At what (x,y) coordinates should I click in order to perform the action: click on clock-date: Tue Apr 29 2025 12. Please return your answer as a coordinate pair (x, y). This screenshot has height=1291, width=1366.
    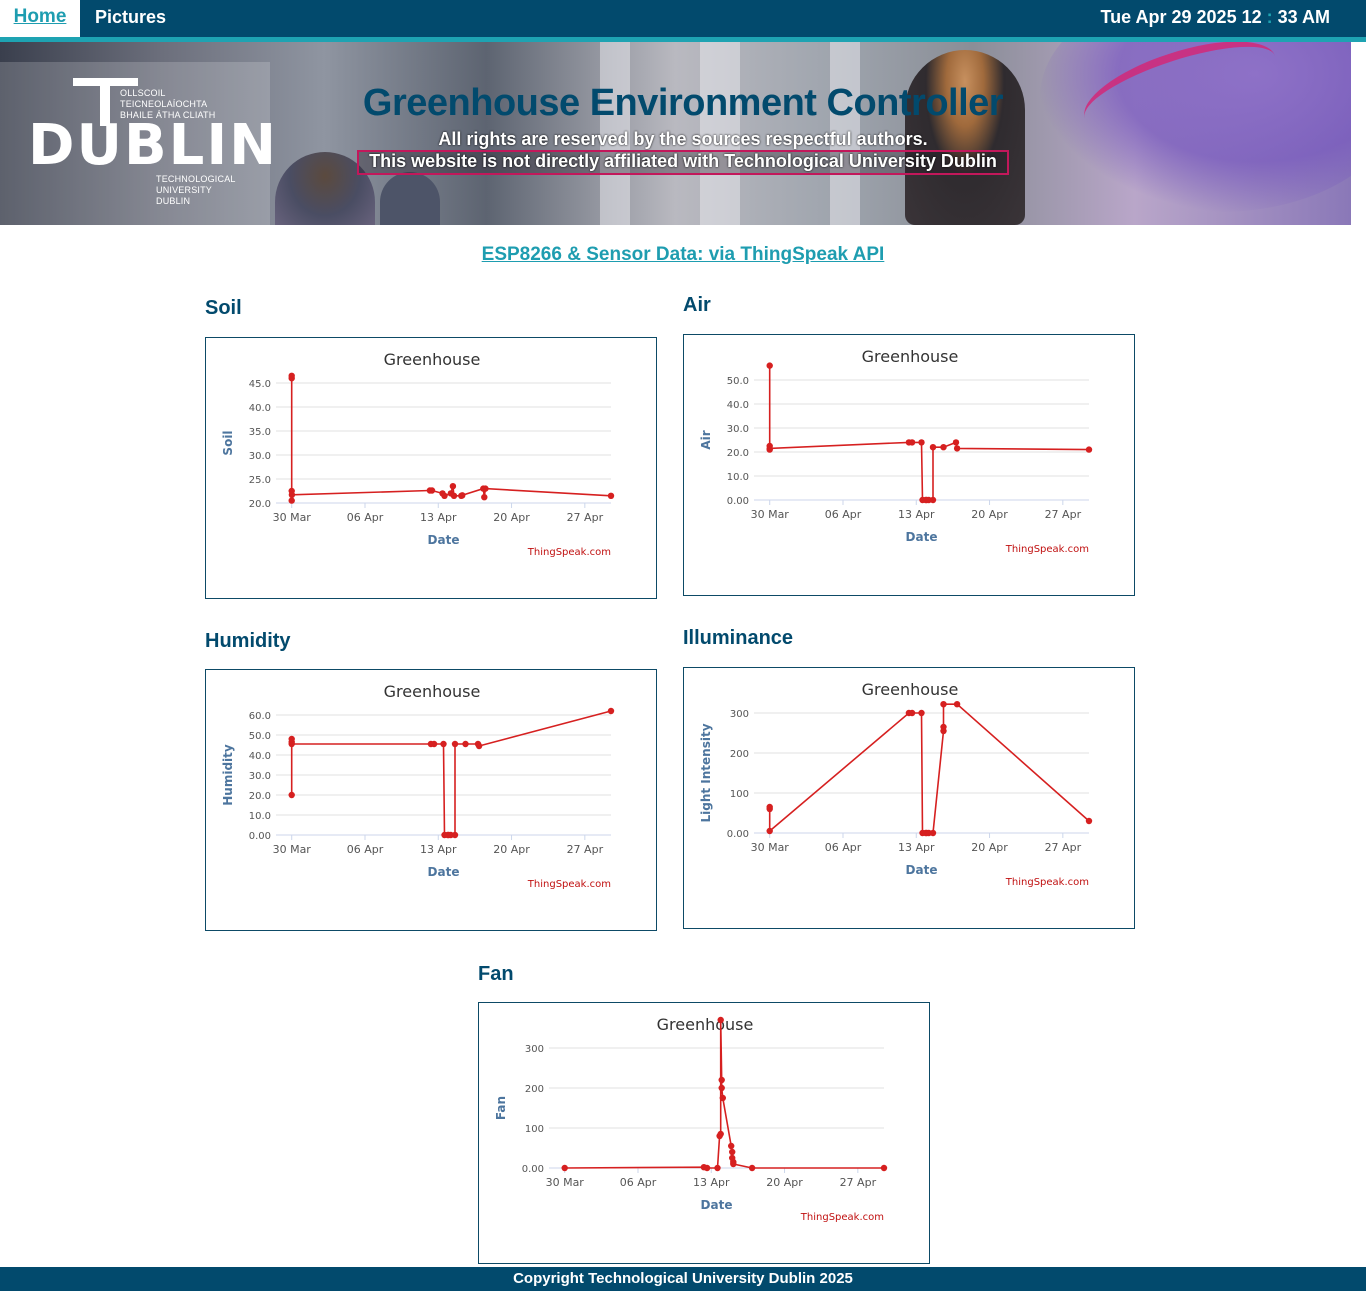
    Looking at the image, I should click on (1181, 17).